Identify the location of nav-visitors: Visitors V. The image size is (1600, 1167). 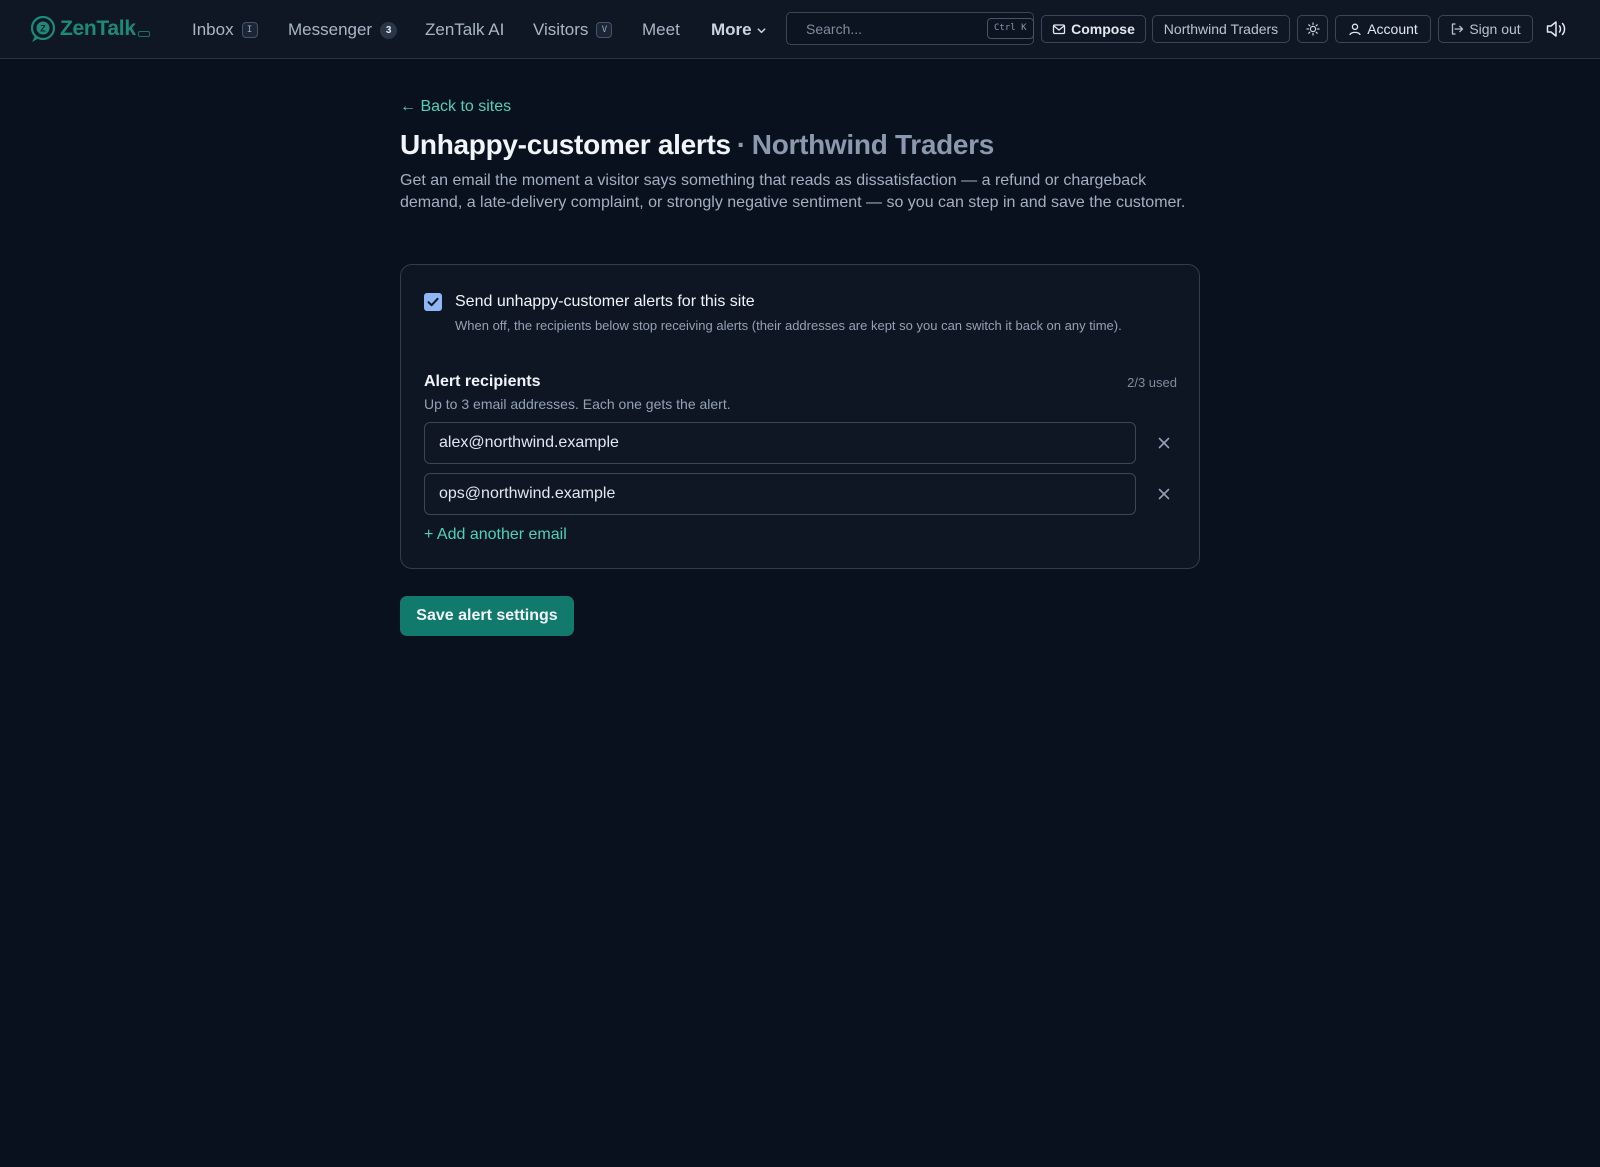
(573, 30).